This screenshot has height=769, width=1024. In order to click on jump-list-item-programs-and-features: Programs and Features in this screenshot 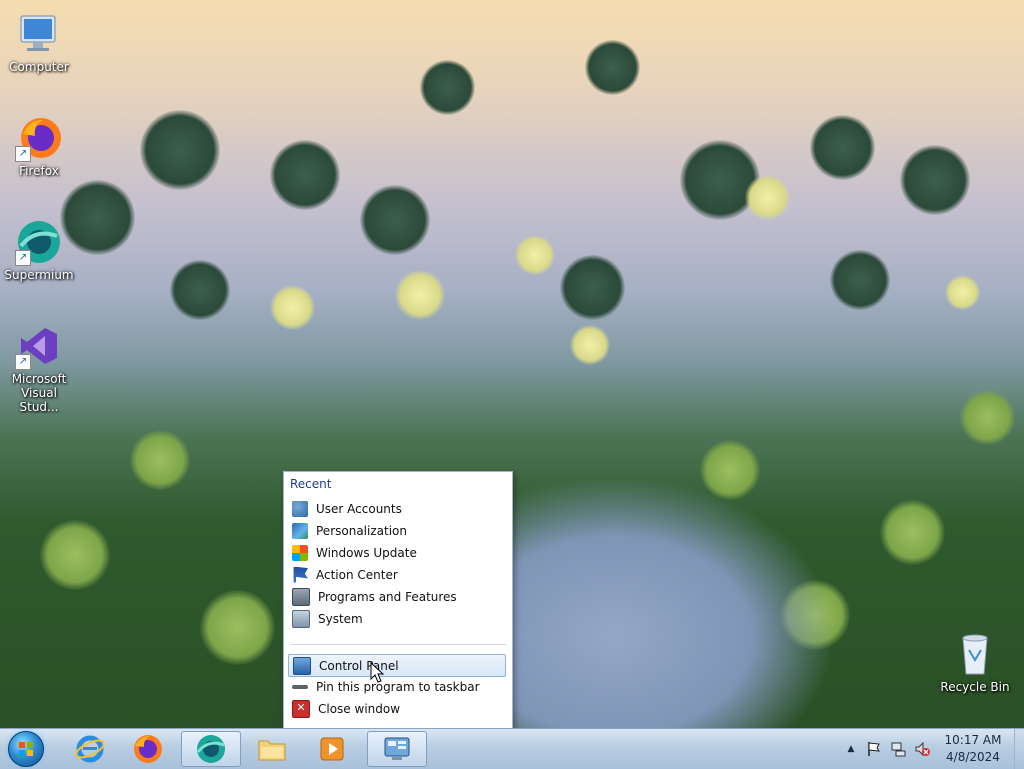, I will do `click(397, 596)`.